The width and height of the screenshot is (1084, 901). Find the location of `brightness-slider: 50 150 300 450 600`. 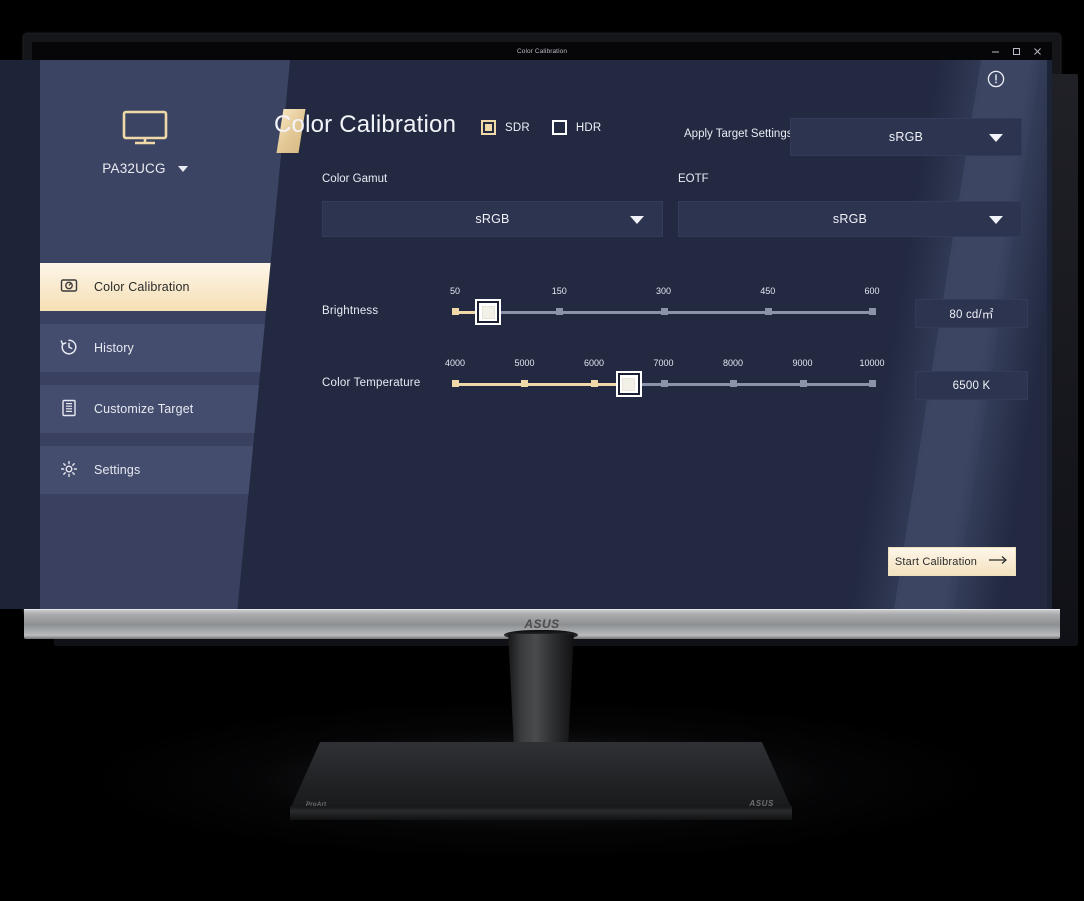

brightness-slider: 50 150 300 450 600 is located at coordinates (665, 308).